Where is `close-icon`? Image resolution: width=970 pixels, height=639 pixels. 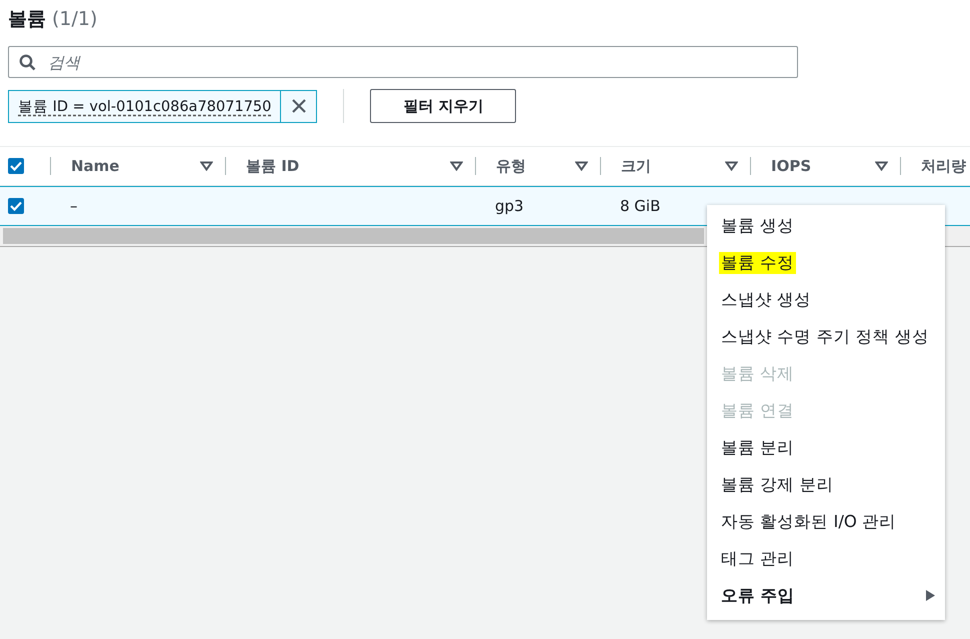
close-icon is located at coordinates (298, 106).